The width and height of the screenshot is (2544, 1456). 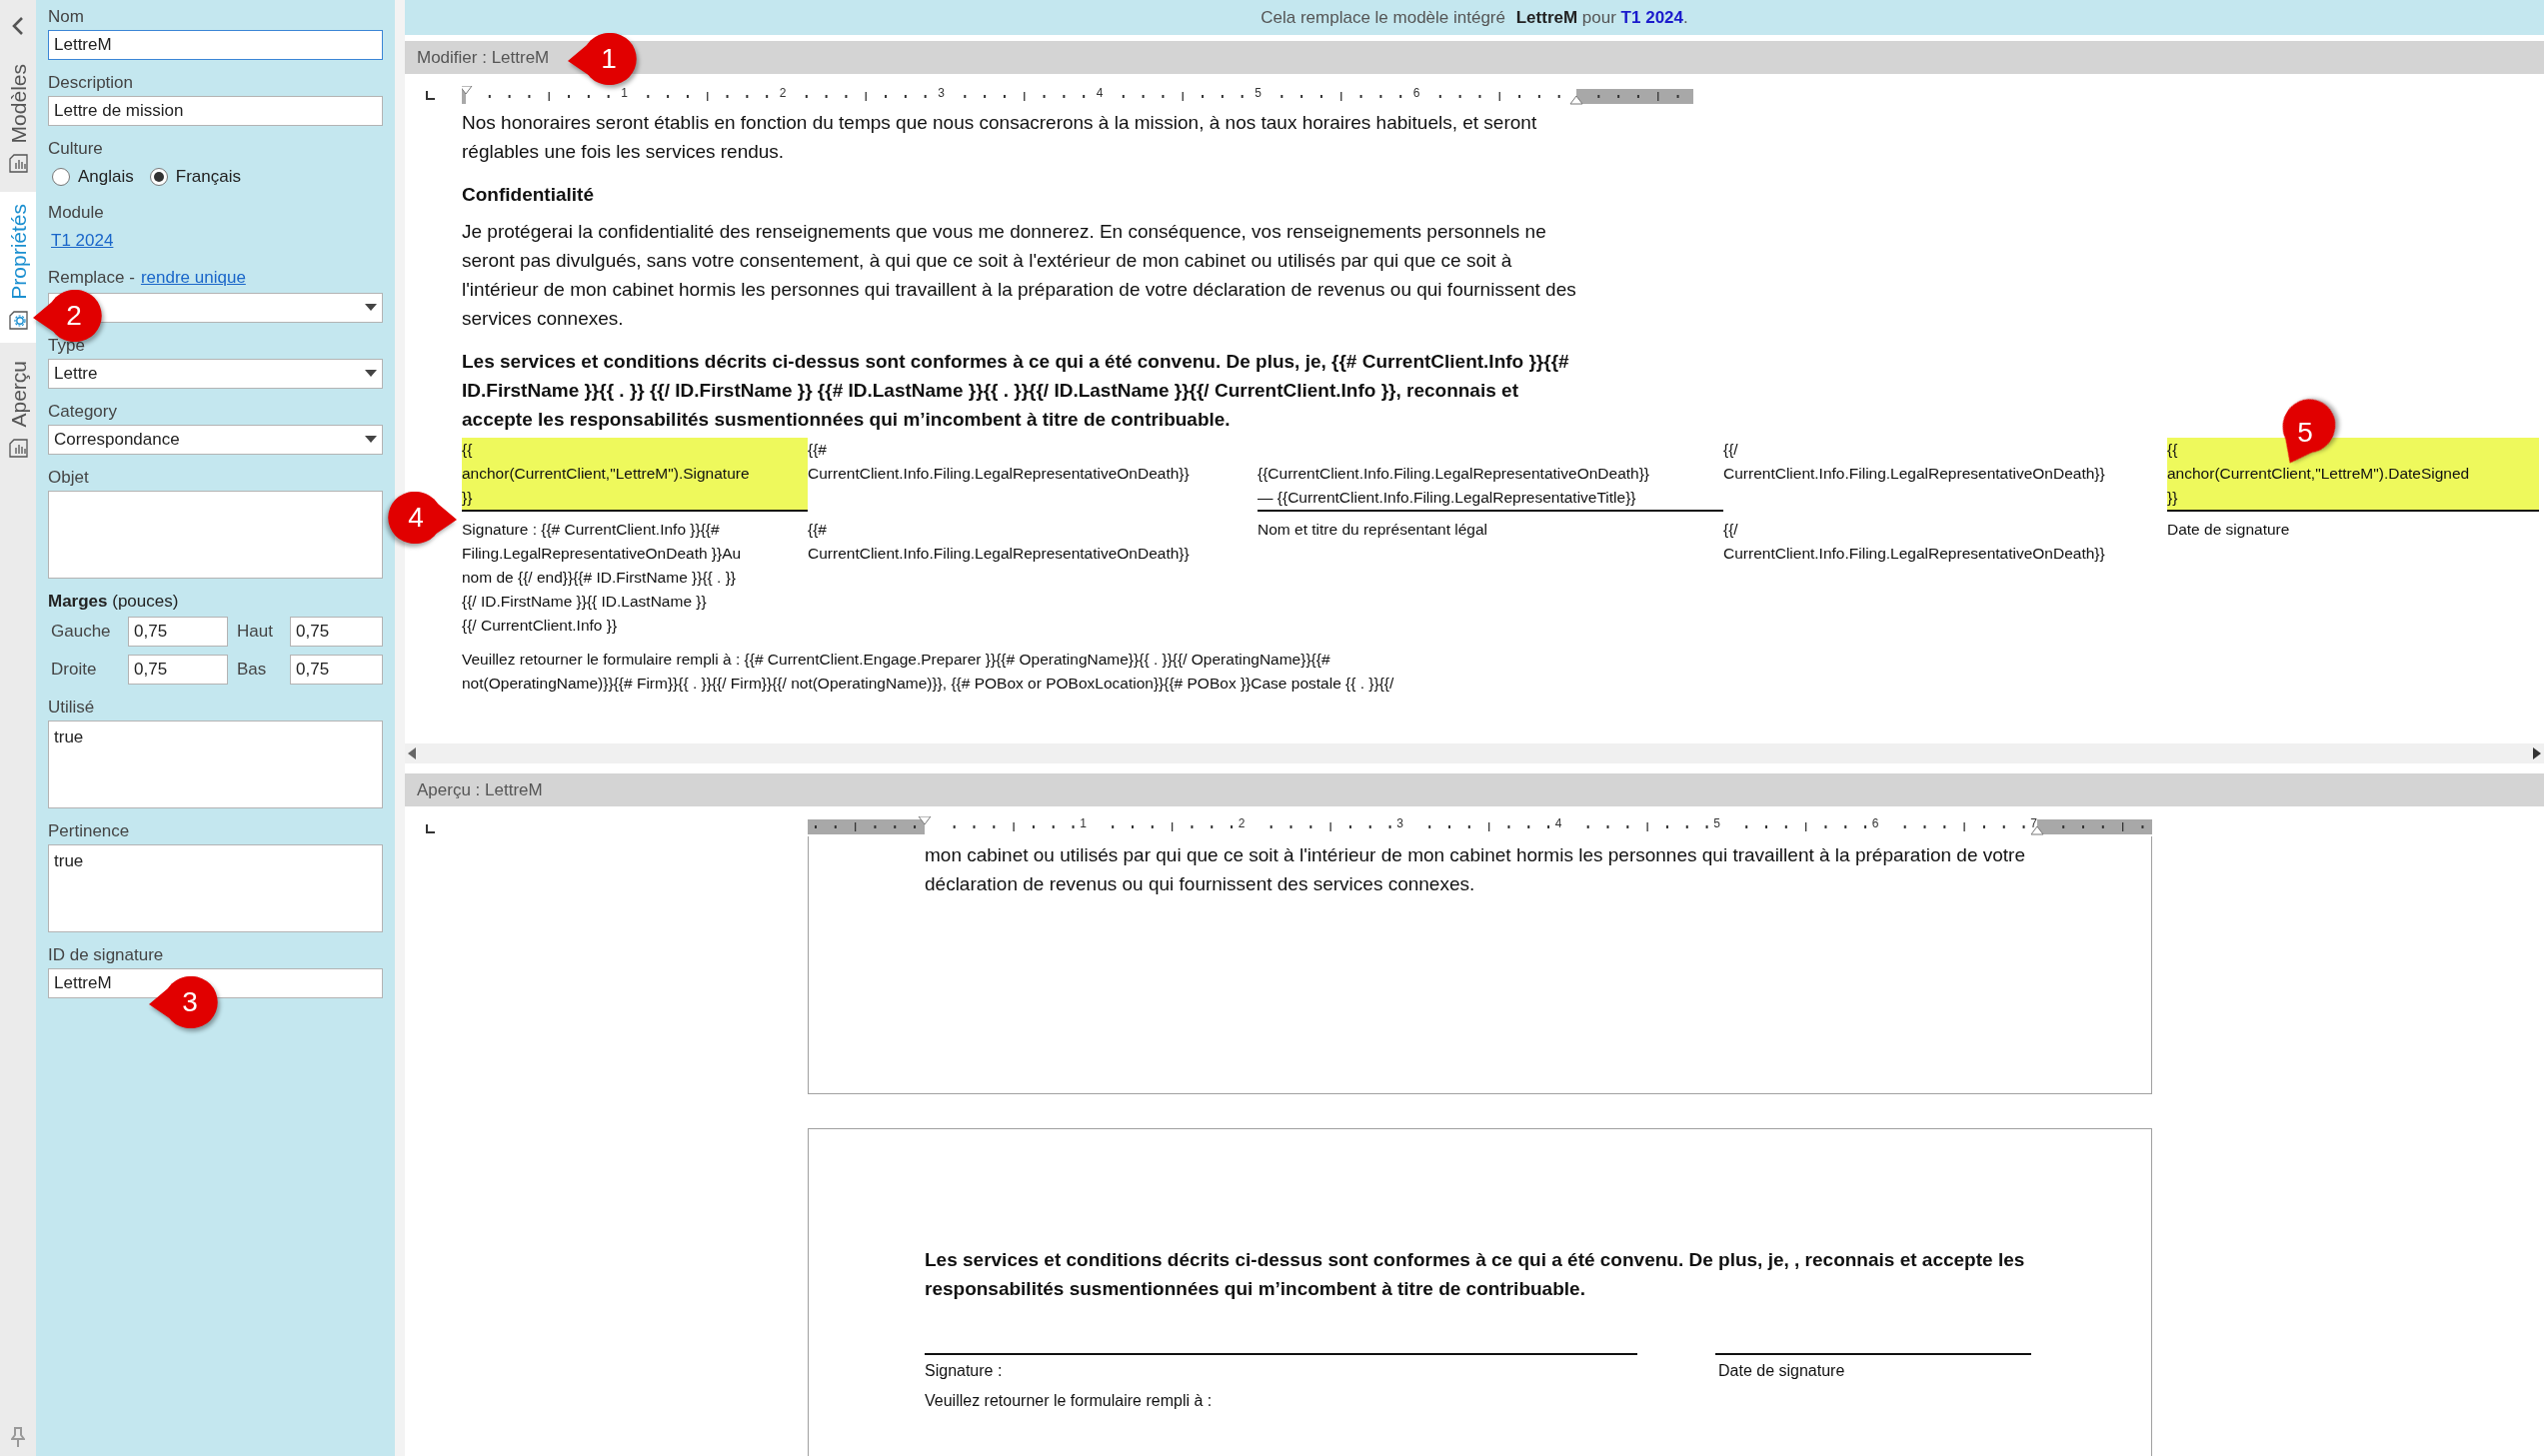 I want to click on signature-label: Signature :, so click(x=964, y=1370).